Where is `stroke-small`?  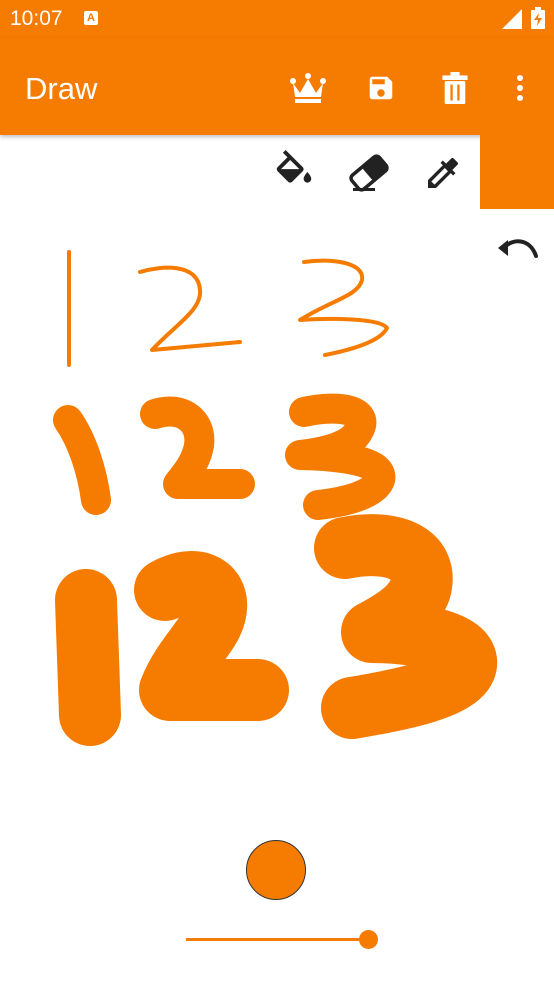 stroke-small is located at coordinates (228, 308).